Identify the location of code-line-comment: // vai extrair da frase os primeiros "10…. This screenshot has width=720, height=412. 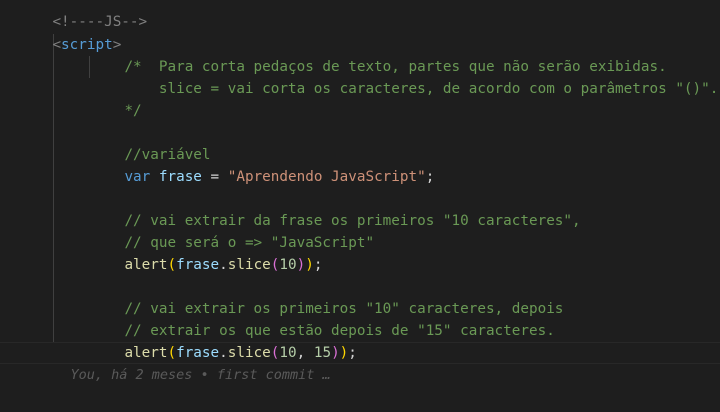
(405, 208).